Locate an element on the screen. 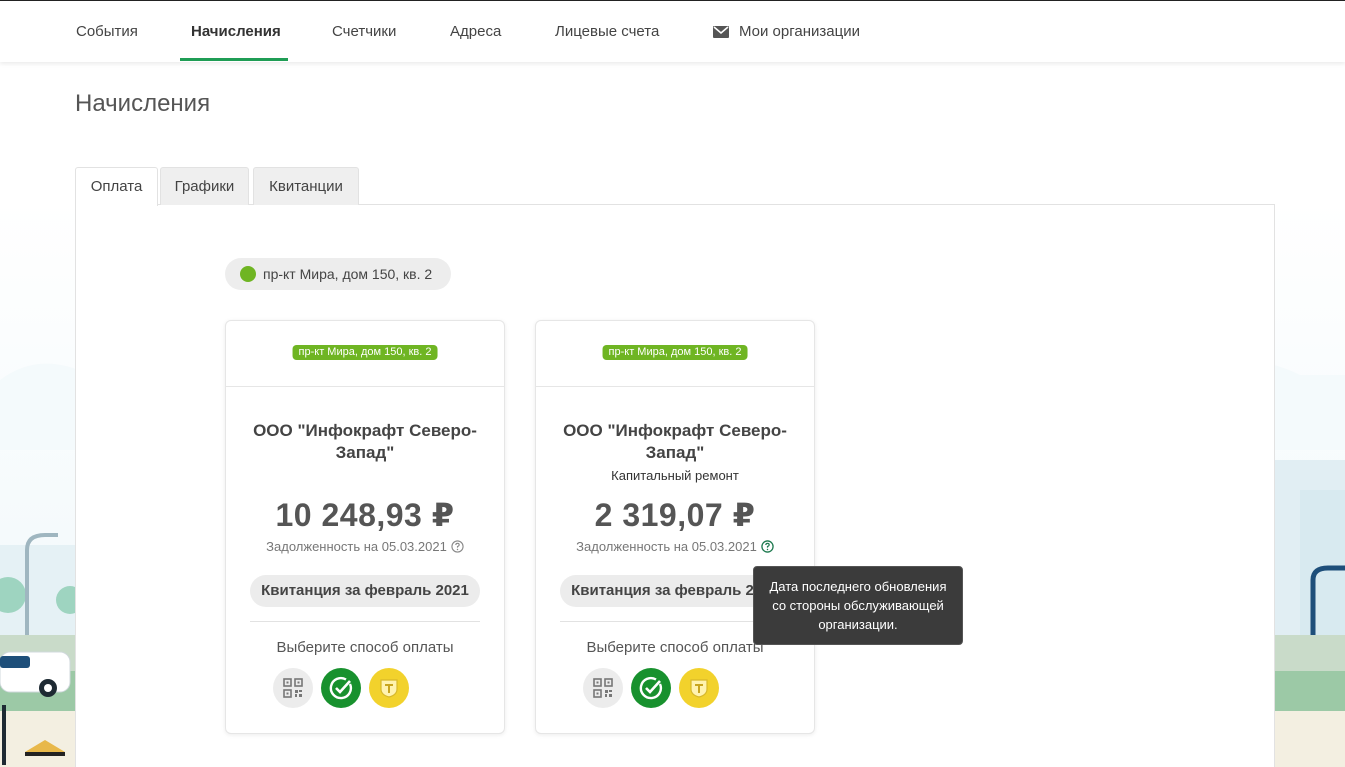 The height and width of the screenshot is (767, 1345). address-filter-chip: пр-кт Мира, дом 150, кв. 2 is located at coordinates (338, 274).